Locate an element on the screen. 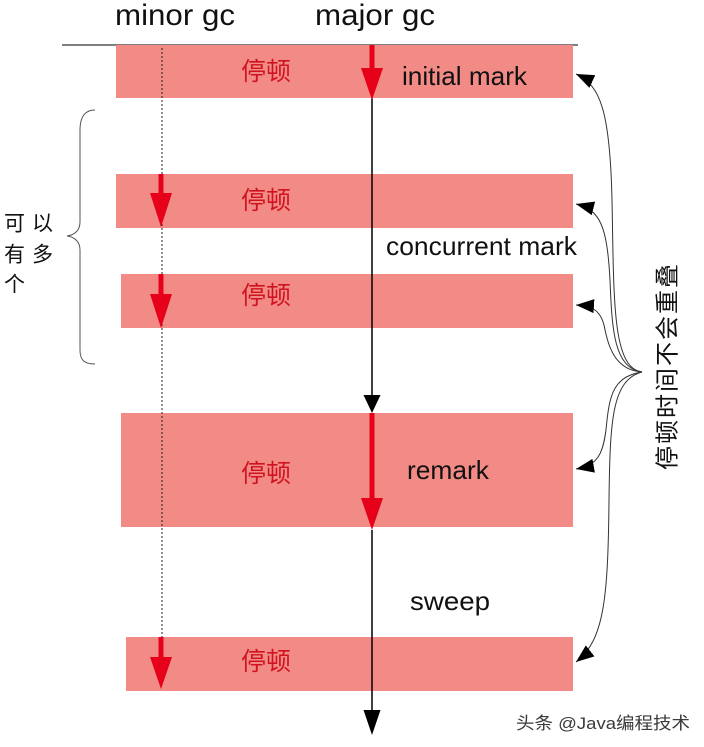  pause-box-remark is located at coordinates (347, 470).